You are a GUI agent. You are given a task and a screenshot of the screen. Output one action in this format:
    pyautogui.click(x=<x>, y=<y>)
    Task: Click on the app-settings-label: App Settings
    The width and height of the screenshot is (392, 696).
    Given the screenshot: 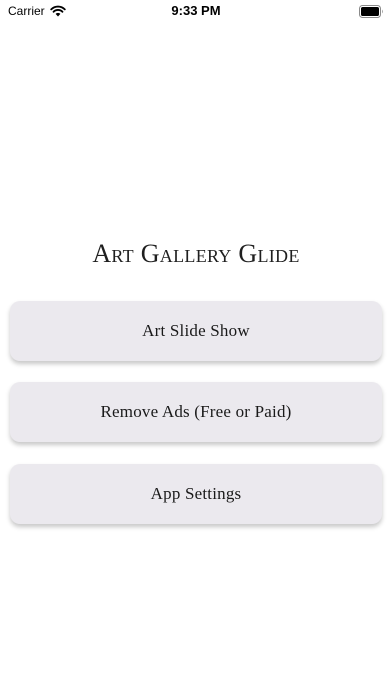 What is the action you would take?
    pyautogui.click(x=196, y=493)
    